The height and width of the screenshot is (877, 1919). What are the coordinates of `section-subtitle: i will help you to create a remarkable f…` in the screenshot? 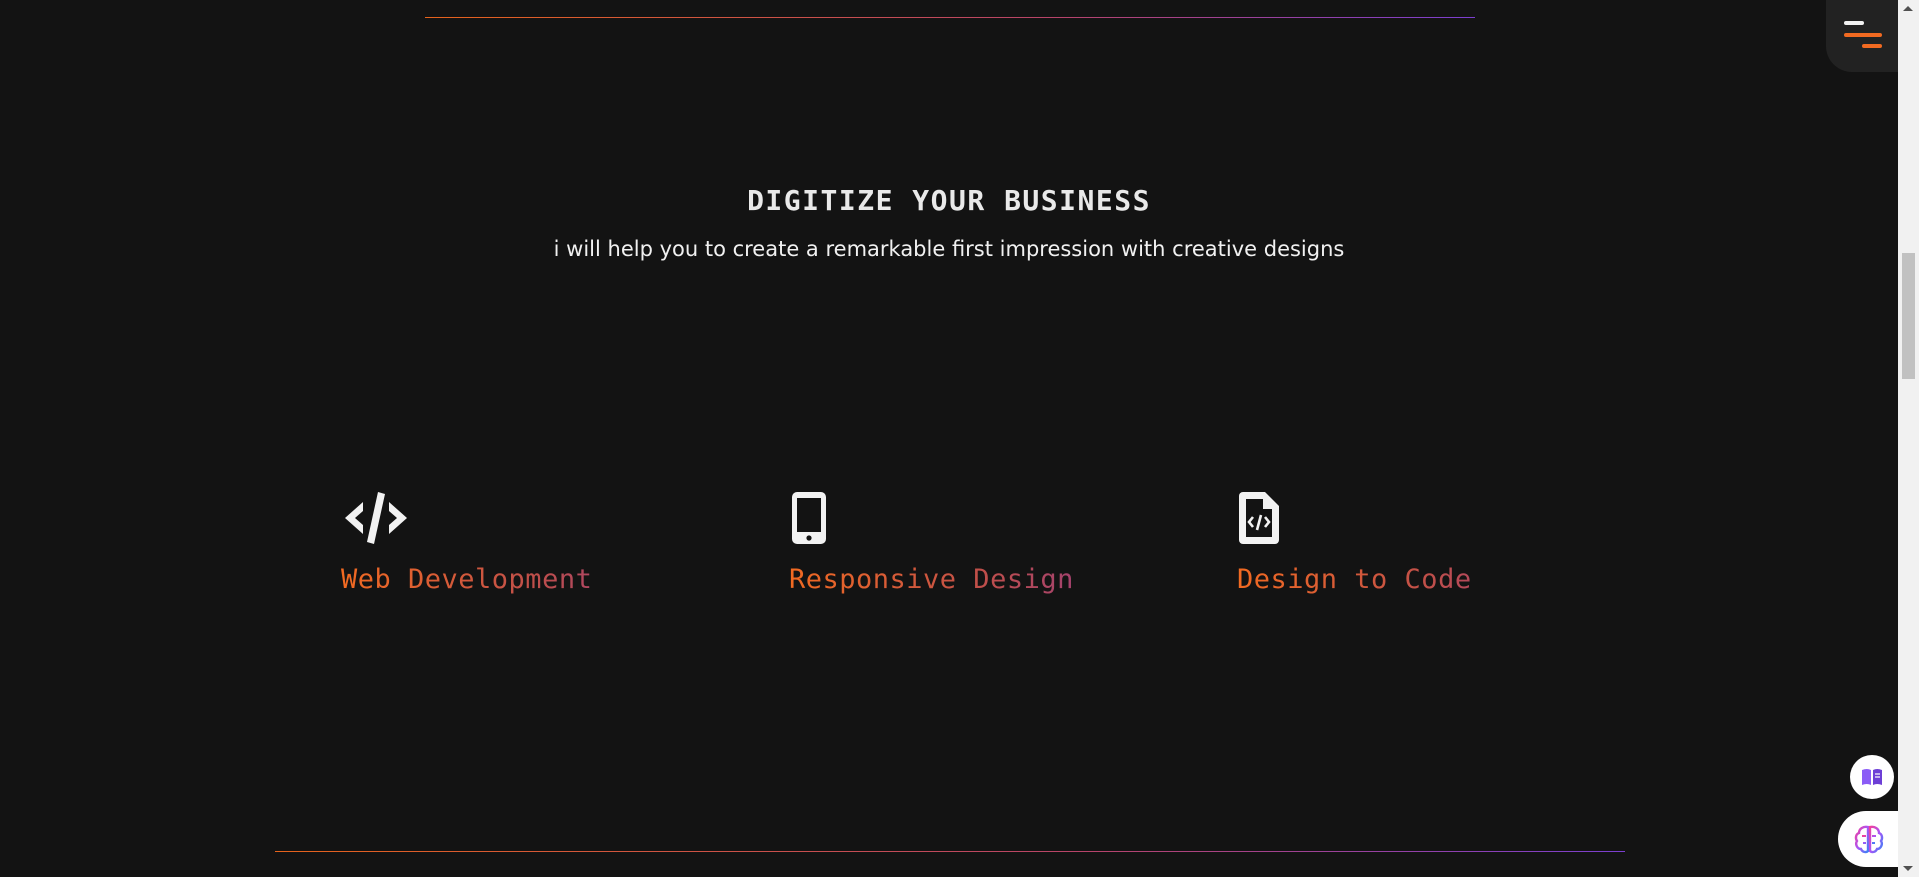 It's located at (949, 249).